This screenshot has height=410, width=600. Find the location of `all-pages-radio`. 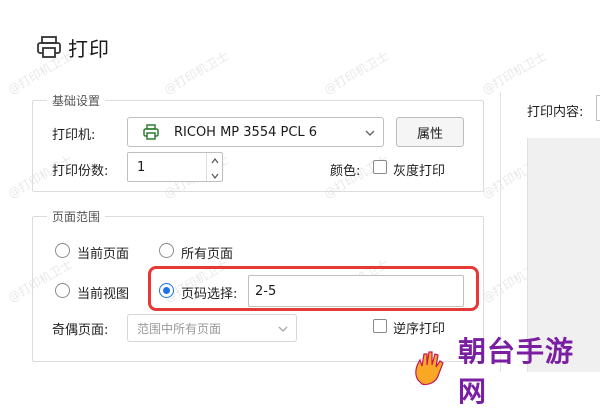

all-pages-radio is located at coordinates (166, 250).